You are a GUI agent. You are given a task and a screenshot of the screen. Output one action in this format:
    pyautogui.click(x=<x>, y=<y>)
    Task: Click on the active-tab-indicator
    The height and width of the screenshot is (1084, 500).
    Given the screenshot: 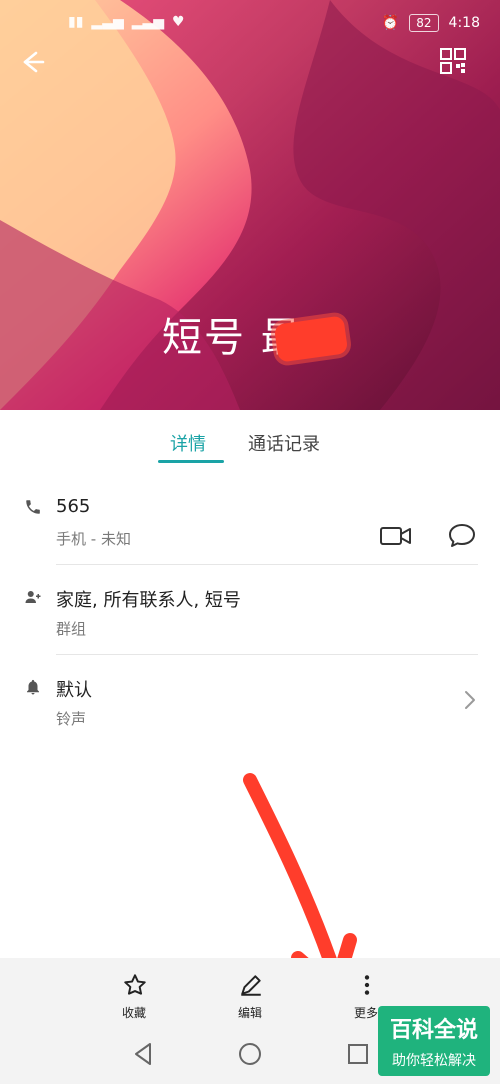 What is the action you would take?
    pyautogui.click(x=191, y=461)
    